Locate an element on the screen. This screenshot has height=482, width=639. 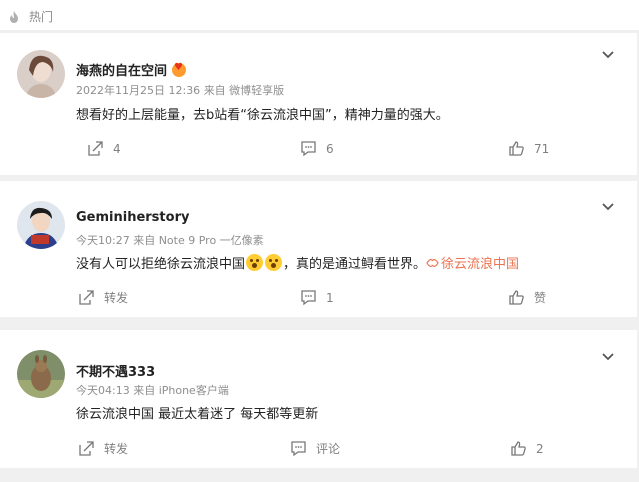
source: 来自 iPhone客户端 is located at coordinates (181, 390).